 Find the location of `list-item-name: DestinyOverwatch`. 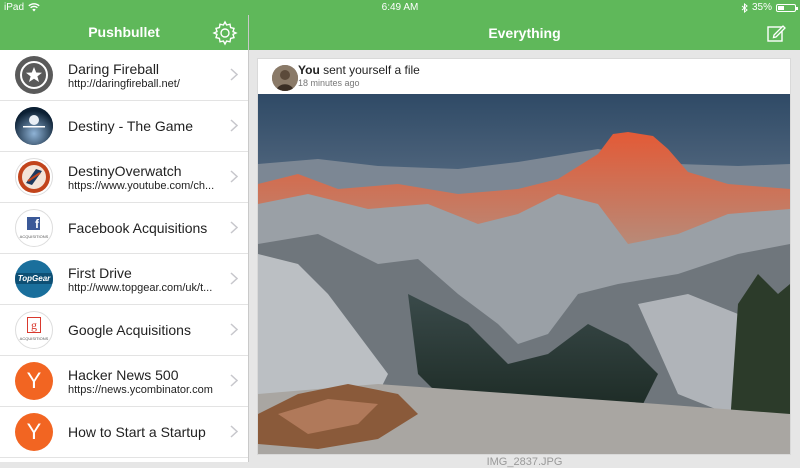

list-item-name: DestinyOverwatch is located at coordinates (125, 171).